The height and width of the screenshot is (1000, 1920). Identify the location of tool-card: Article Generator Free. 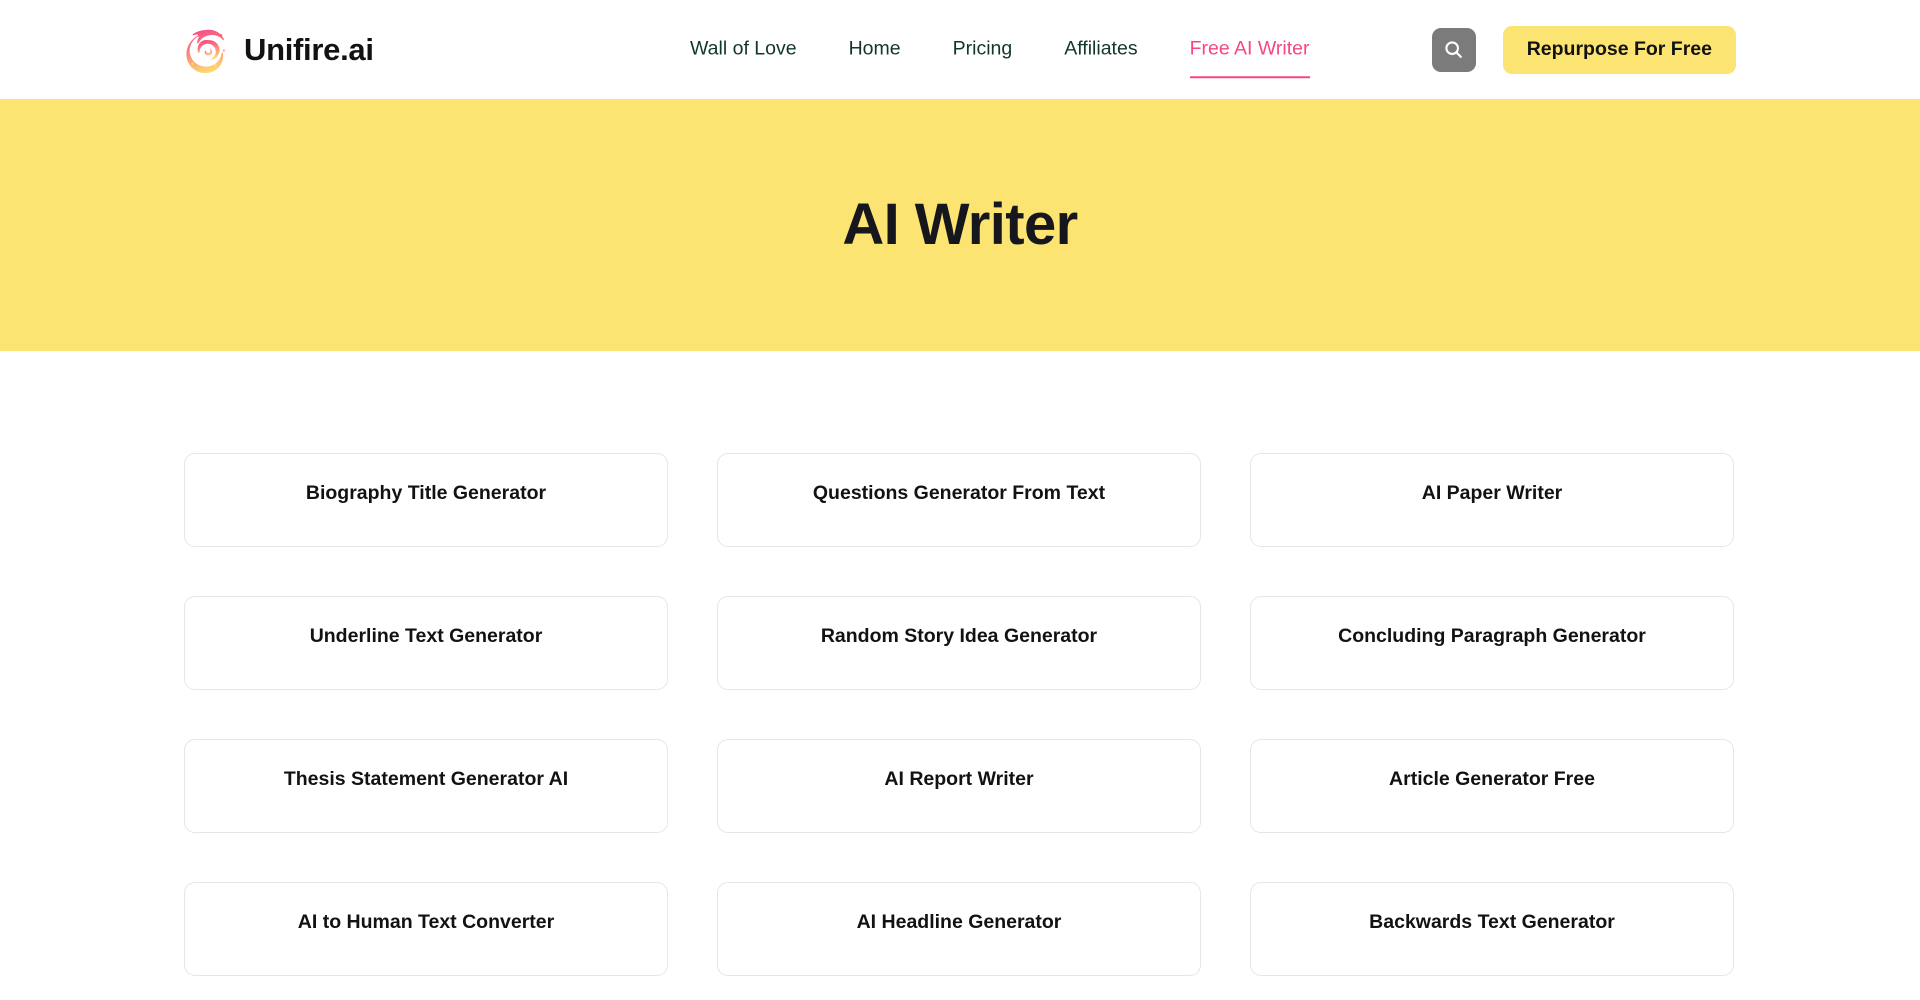
(1492, 786).